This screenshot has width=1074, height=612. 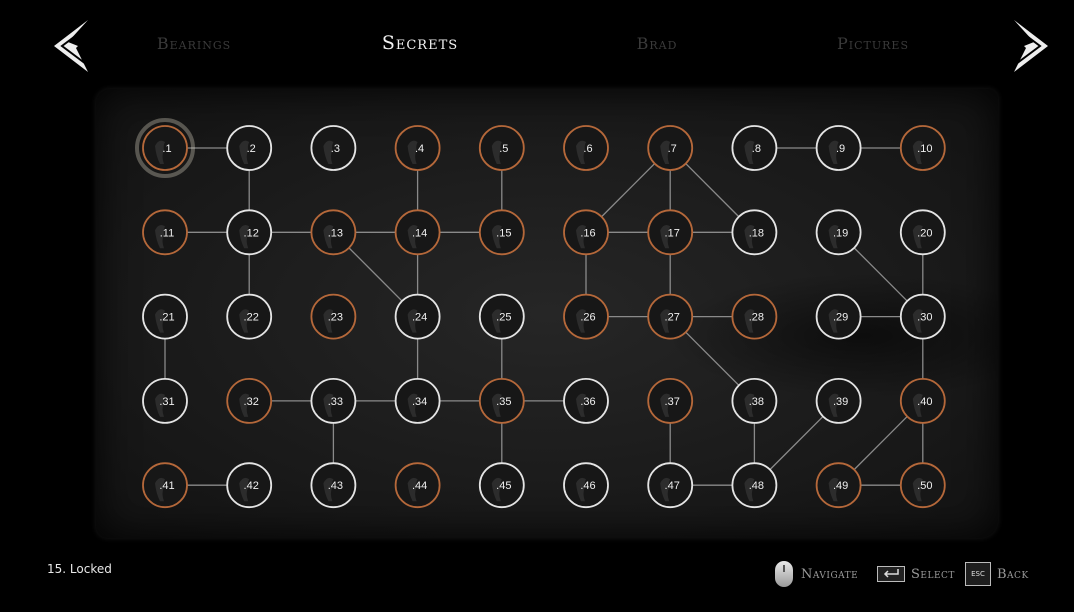 I want to click on node-label: .22, so click(x=251, y=318).